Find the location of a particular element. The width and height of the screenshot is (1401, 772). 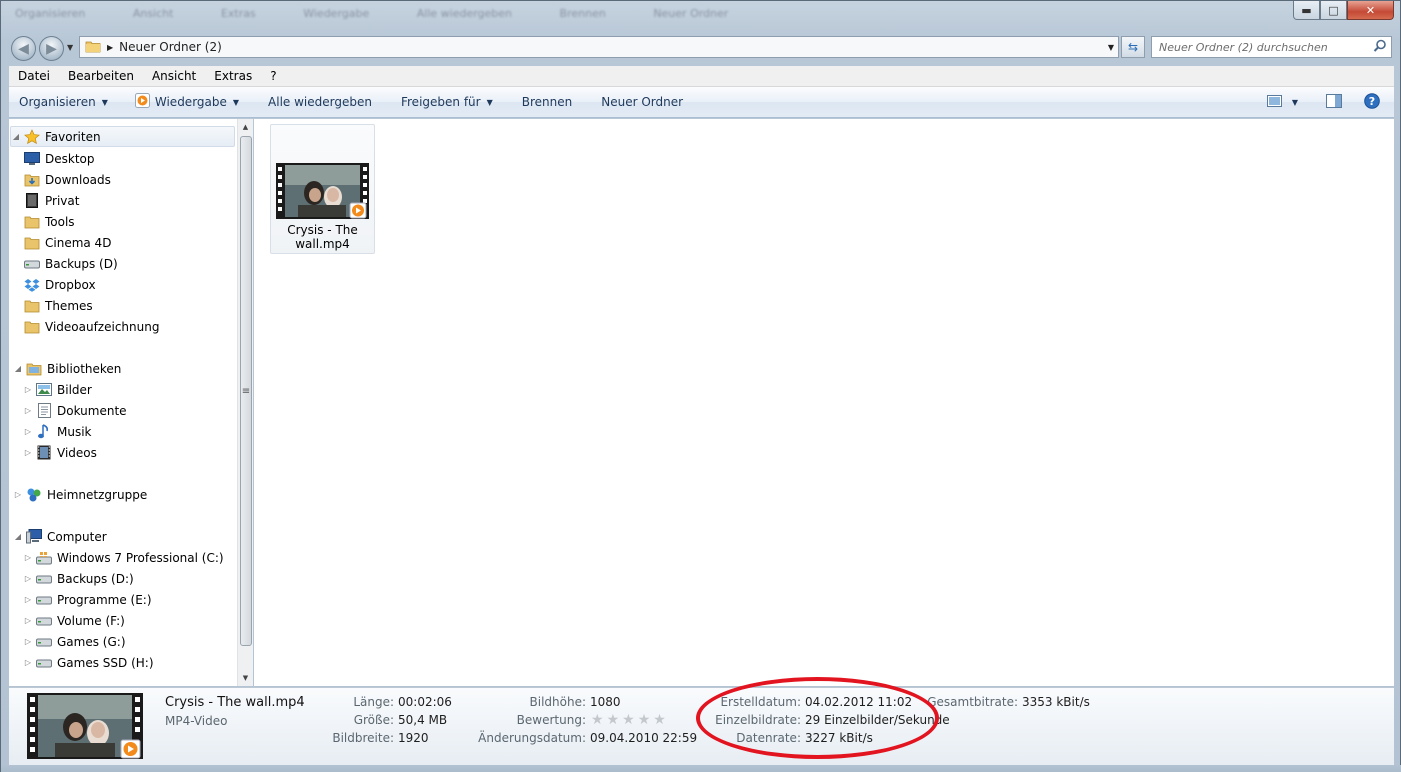

help-button: ? is located at coordinates (1372, 102).